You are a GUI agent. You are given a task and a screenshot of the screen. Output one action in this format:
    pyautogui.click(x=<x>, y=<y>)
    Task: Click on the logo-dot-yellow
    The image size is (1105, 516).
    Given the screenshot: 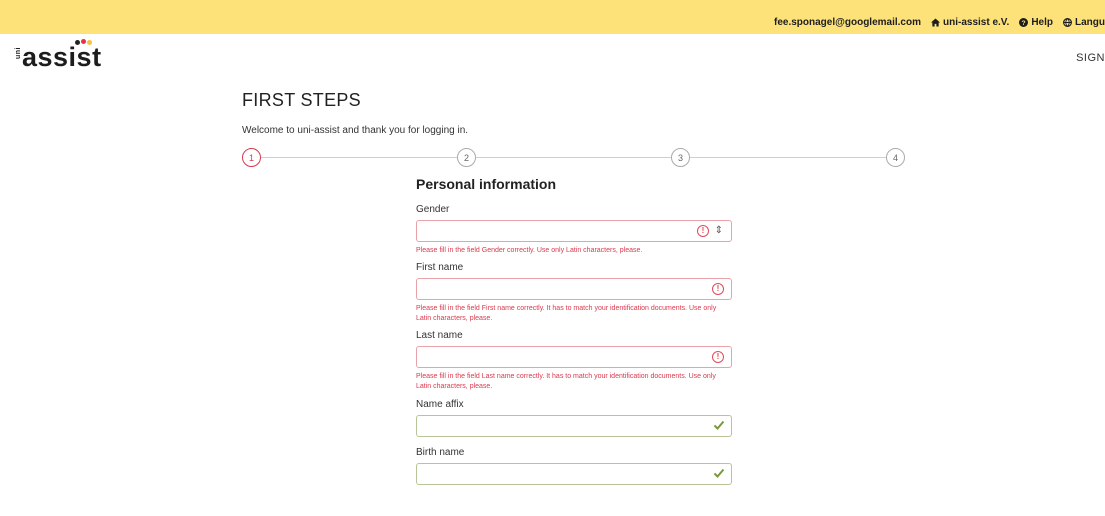 What is the action you would take?
    pyautogui.click(x=89, y=42)
    